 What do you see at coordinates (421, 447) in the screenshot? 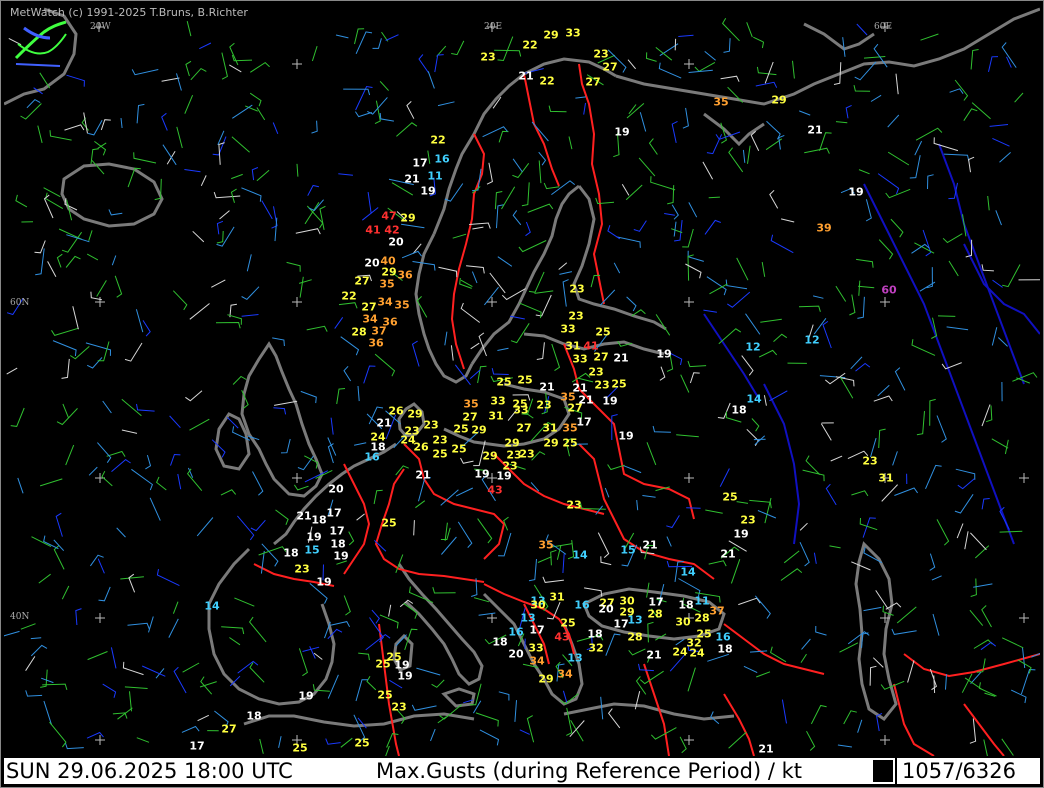
I see `gust-value: 26` at bounding box center [421, 447].